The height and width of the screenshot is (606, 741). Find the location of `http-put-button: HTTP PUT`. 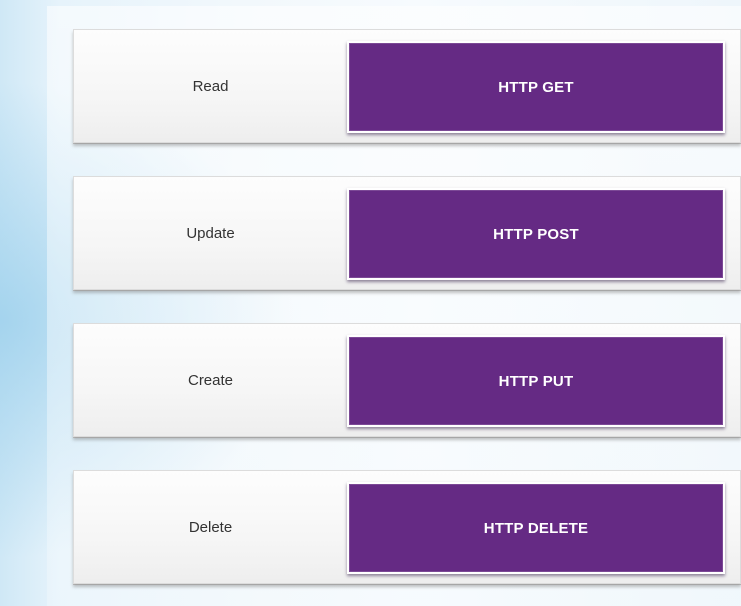

http-put-button: HTTP PUT is located at coordinates (536, 381).